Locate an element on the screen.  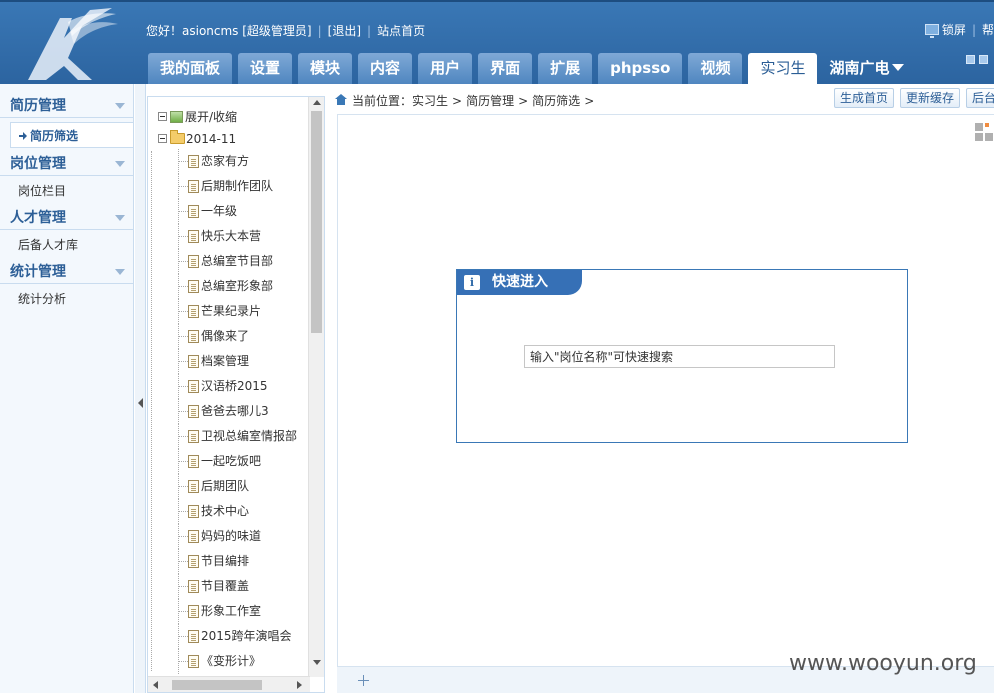
sidebar-item-talent-pool: 后备人才库 is located at coordinates (66, 245).